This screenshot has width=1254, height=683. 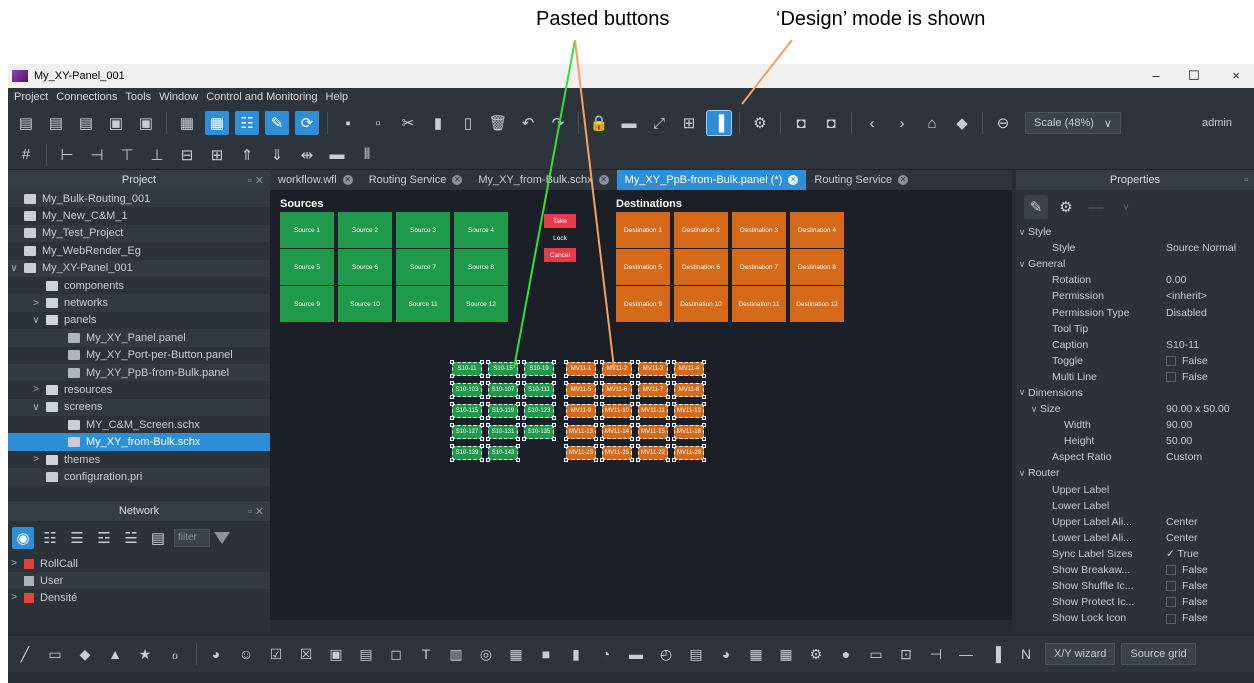 I want to click on property-row: ∨ Size 90.00 x 50.00, so click(x=1135, y=409).